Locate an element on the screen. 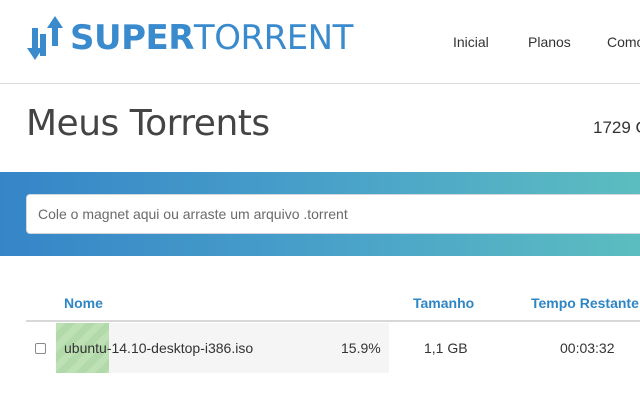  brand-logo: SUPERTORRENT is located at coordinates (189, 38).